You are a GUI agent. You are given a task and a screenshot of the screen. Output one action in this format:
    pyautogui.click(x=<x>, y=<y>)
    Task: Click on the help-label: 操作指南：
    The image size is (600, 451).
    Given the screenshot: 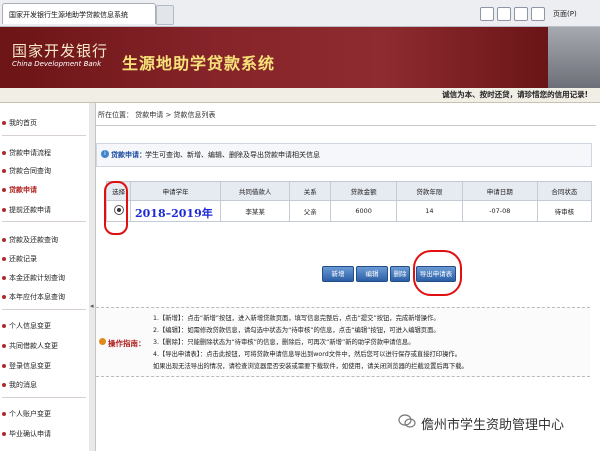 What is the action you would take?
    pyautogui.click(x=127, y=343)
    